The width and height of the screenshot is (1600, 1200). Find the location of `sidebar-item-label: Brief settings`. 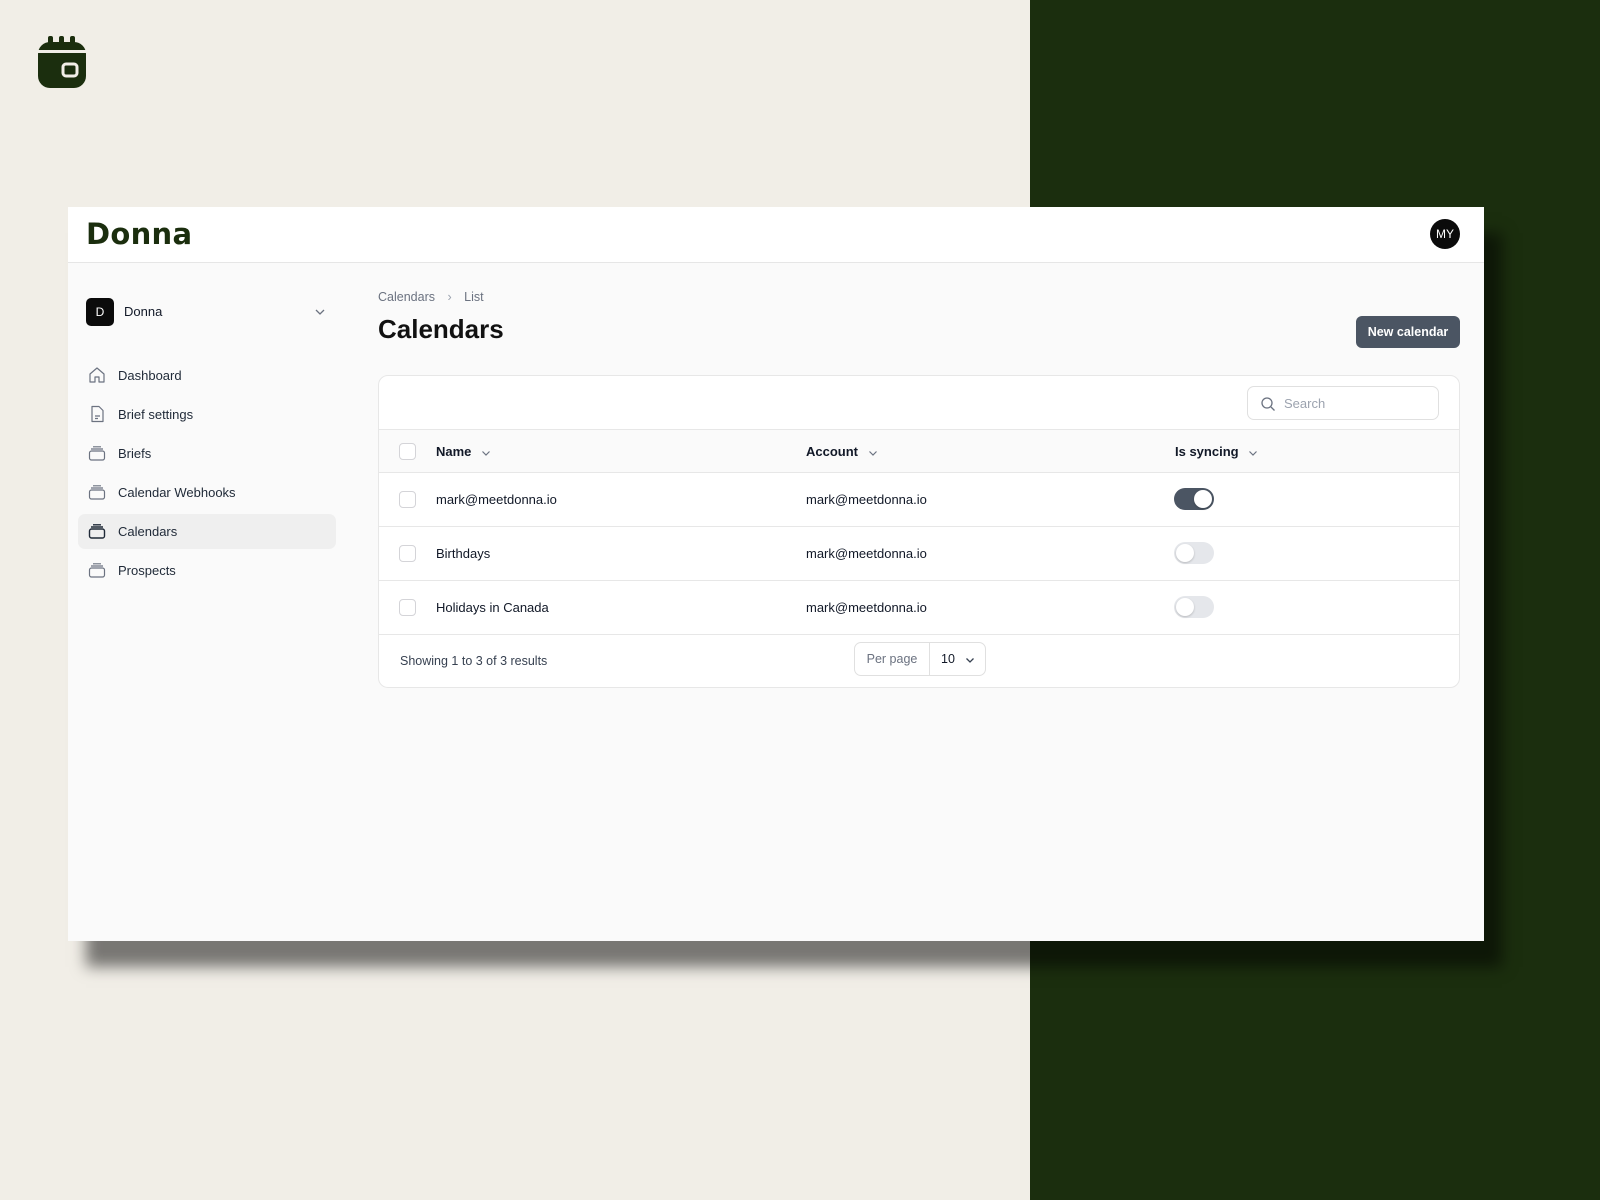

sidebar-item-label: Brief settings is located at coordinates (156, 414).